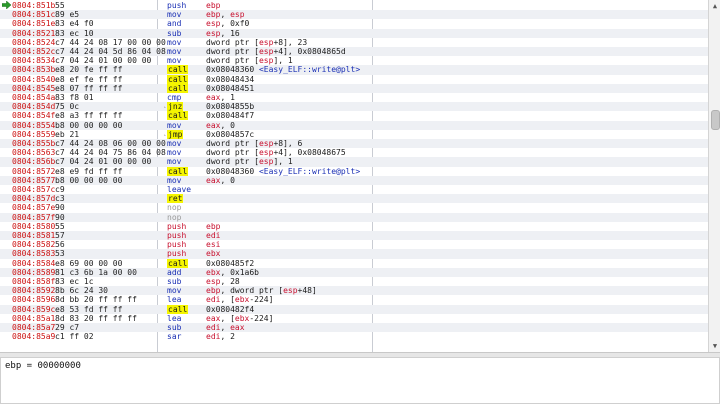  I want to click on disasm-row: 0804:851e 83 e4 f0 and esp, 0xf0, so click(354, 23).